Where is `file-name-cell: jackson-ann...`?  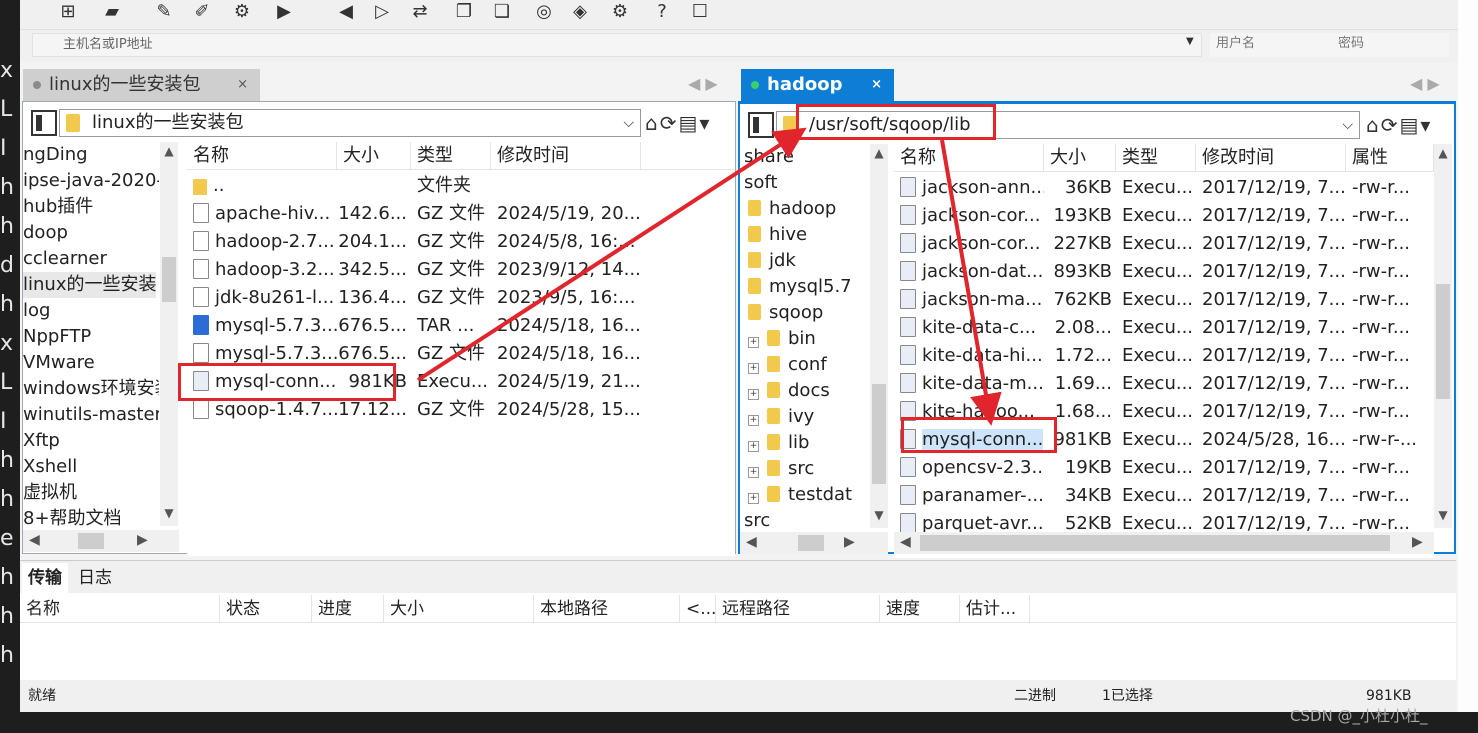
file-name-cell: jackson-ann... is located at coordinates (969, 188).